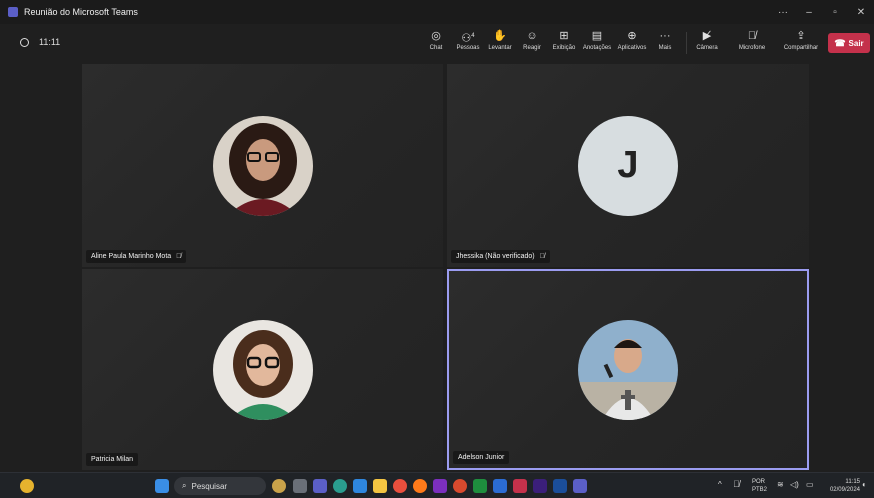 The image size is (874, 498). What do you see at coordinates (360, 486) in the screenshot?
I see `store-icon` at bounding box center [360, 486].